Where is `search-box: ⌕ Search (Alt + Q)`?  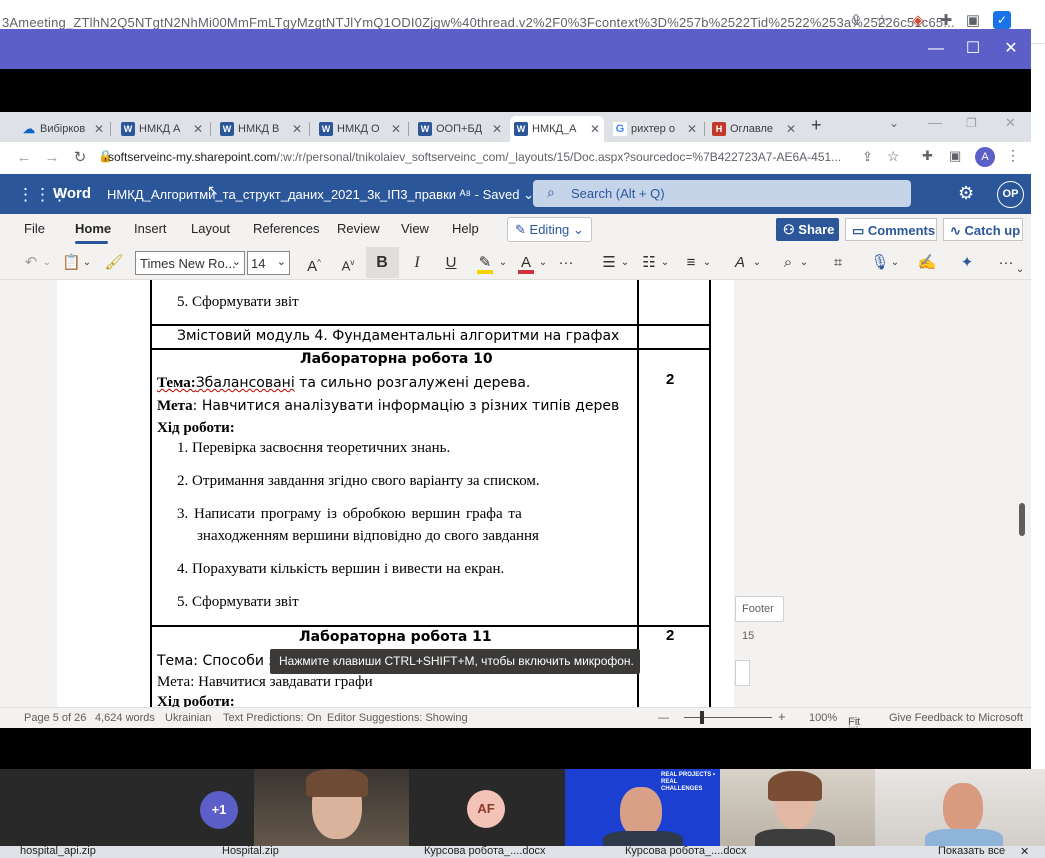
search-box: ⌕ Search (Alt + Q) is located at coordinates (722, 193).